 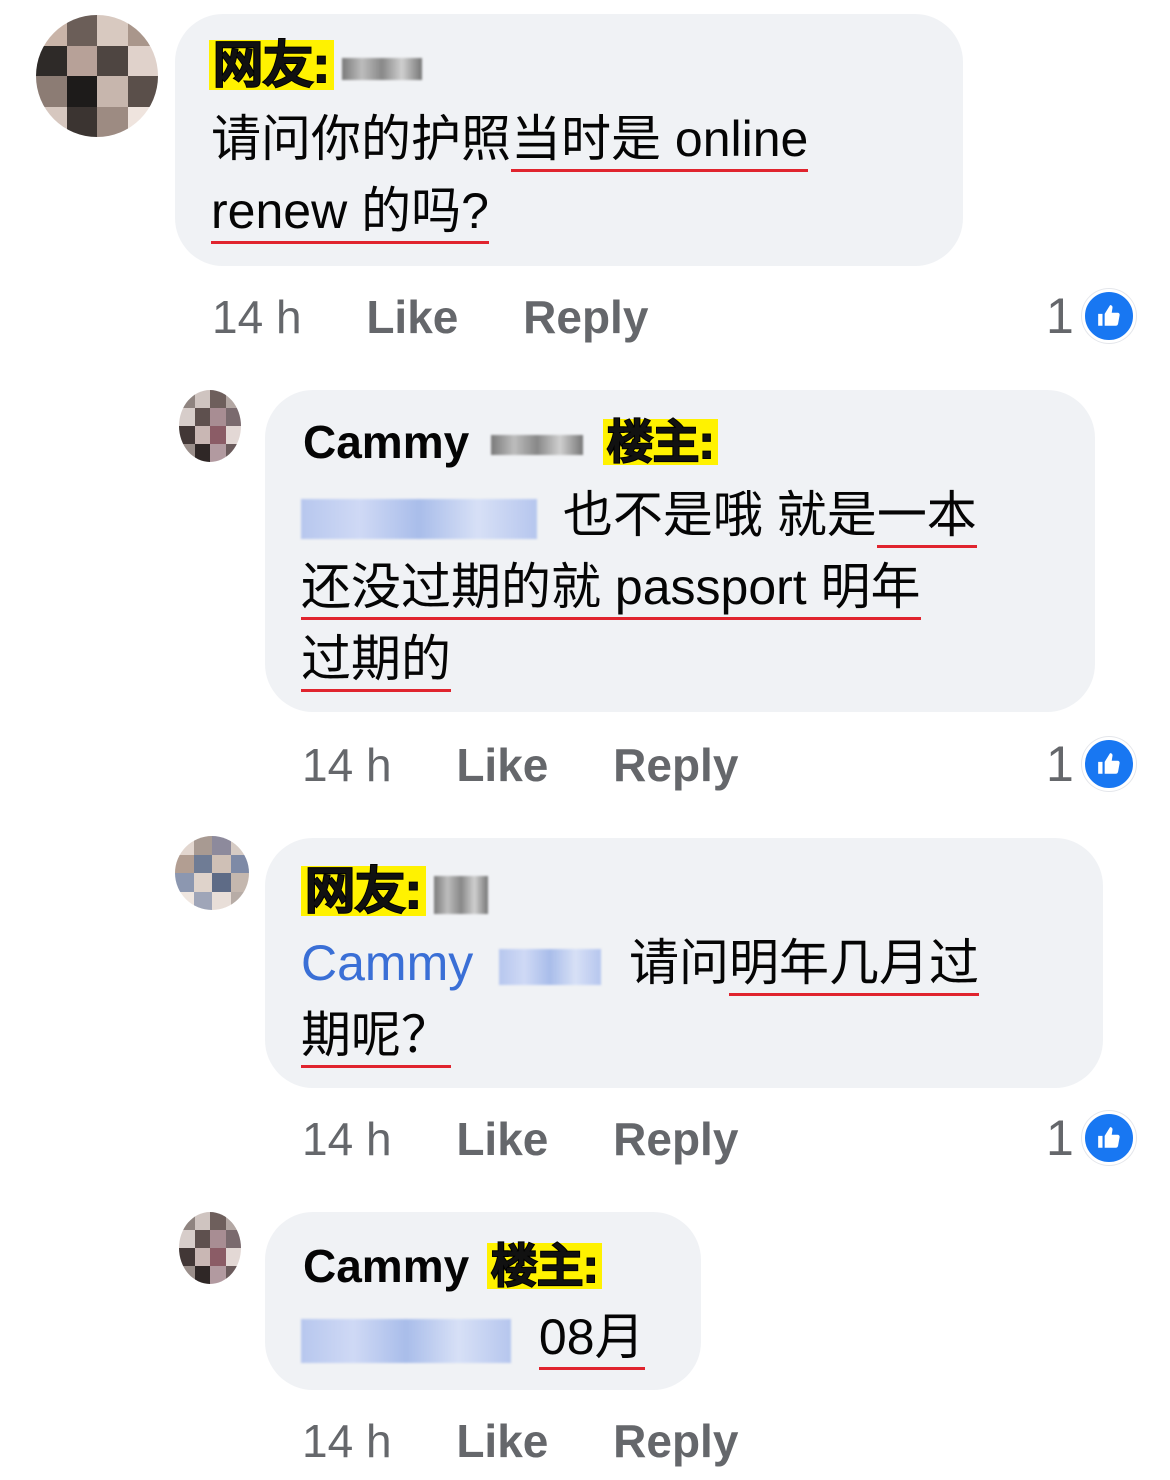 What do you see at coordinates (376, 661) in the screenshot?
I see `comment-text-underlined: 过期的` at bounding box center [376, 661].